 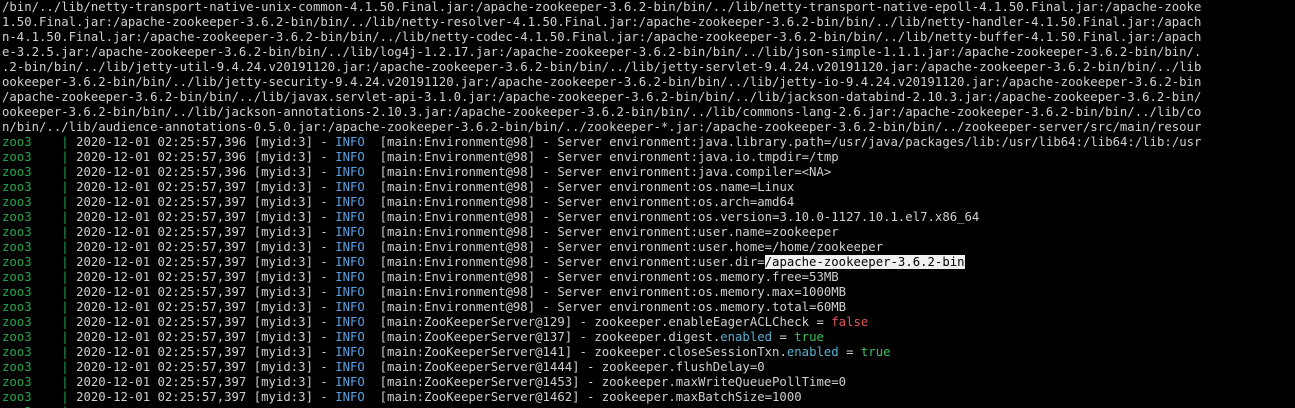 I want to click on log-source: [main:ZooKeeperServer@1453], so click(x=479, y=382).